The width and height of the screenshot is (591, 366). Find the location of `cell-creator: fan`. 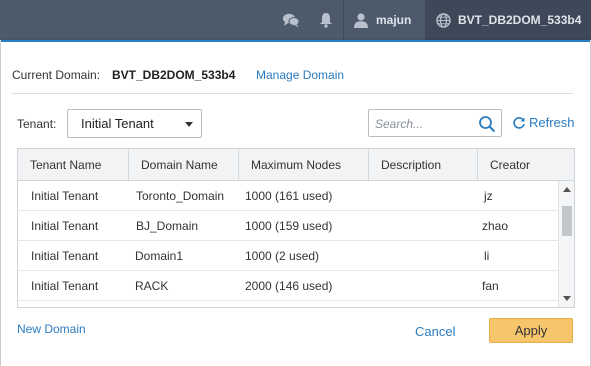

cell-creator: fan is located at coordinates (490, 286).